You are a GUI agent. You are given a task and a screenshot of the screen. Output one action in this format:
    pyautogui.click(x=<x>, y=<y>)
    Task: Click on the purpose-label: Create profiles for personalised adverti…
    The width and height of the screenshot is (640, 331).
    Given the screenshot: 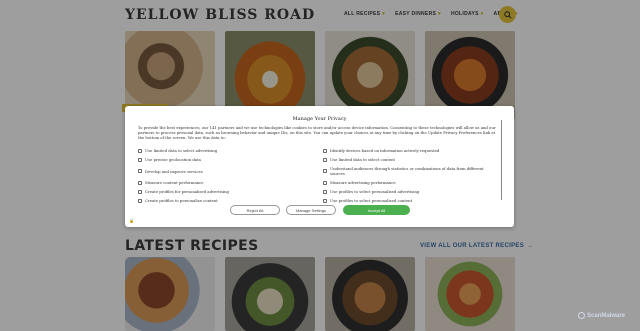 What is the action you would take?
    pyautogui.click(x=187, y=192)
    